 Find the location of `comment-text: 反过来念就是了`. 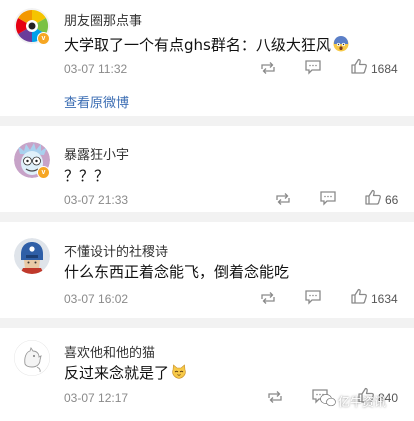

comment-text: 反过来念就是了 is located at coordinates (125, 373).